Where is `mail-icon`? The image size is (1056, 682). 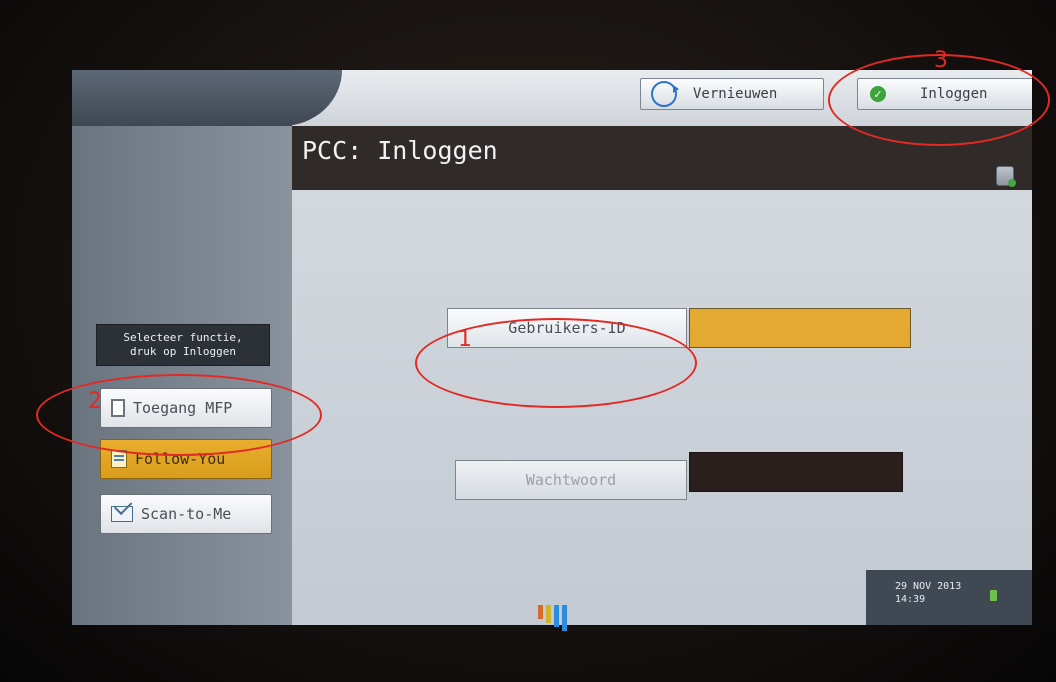
mail-icon is located at coordinates (122, 514).